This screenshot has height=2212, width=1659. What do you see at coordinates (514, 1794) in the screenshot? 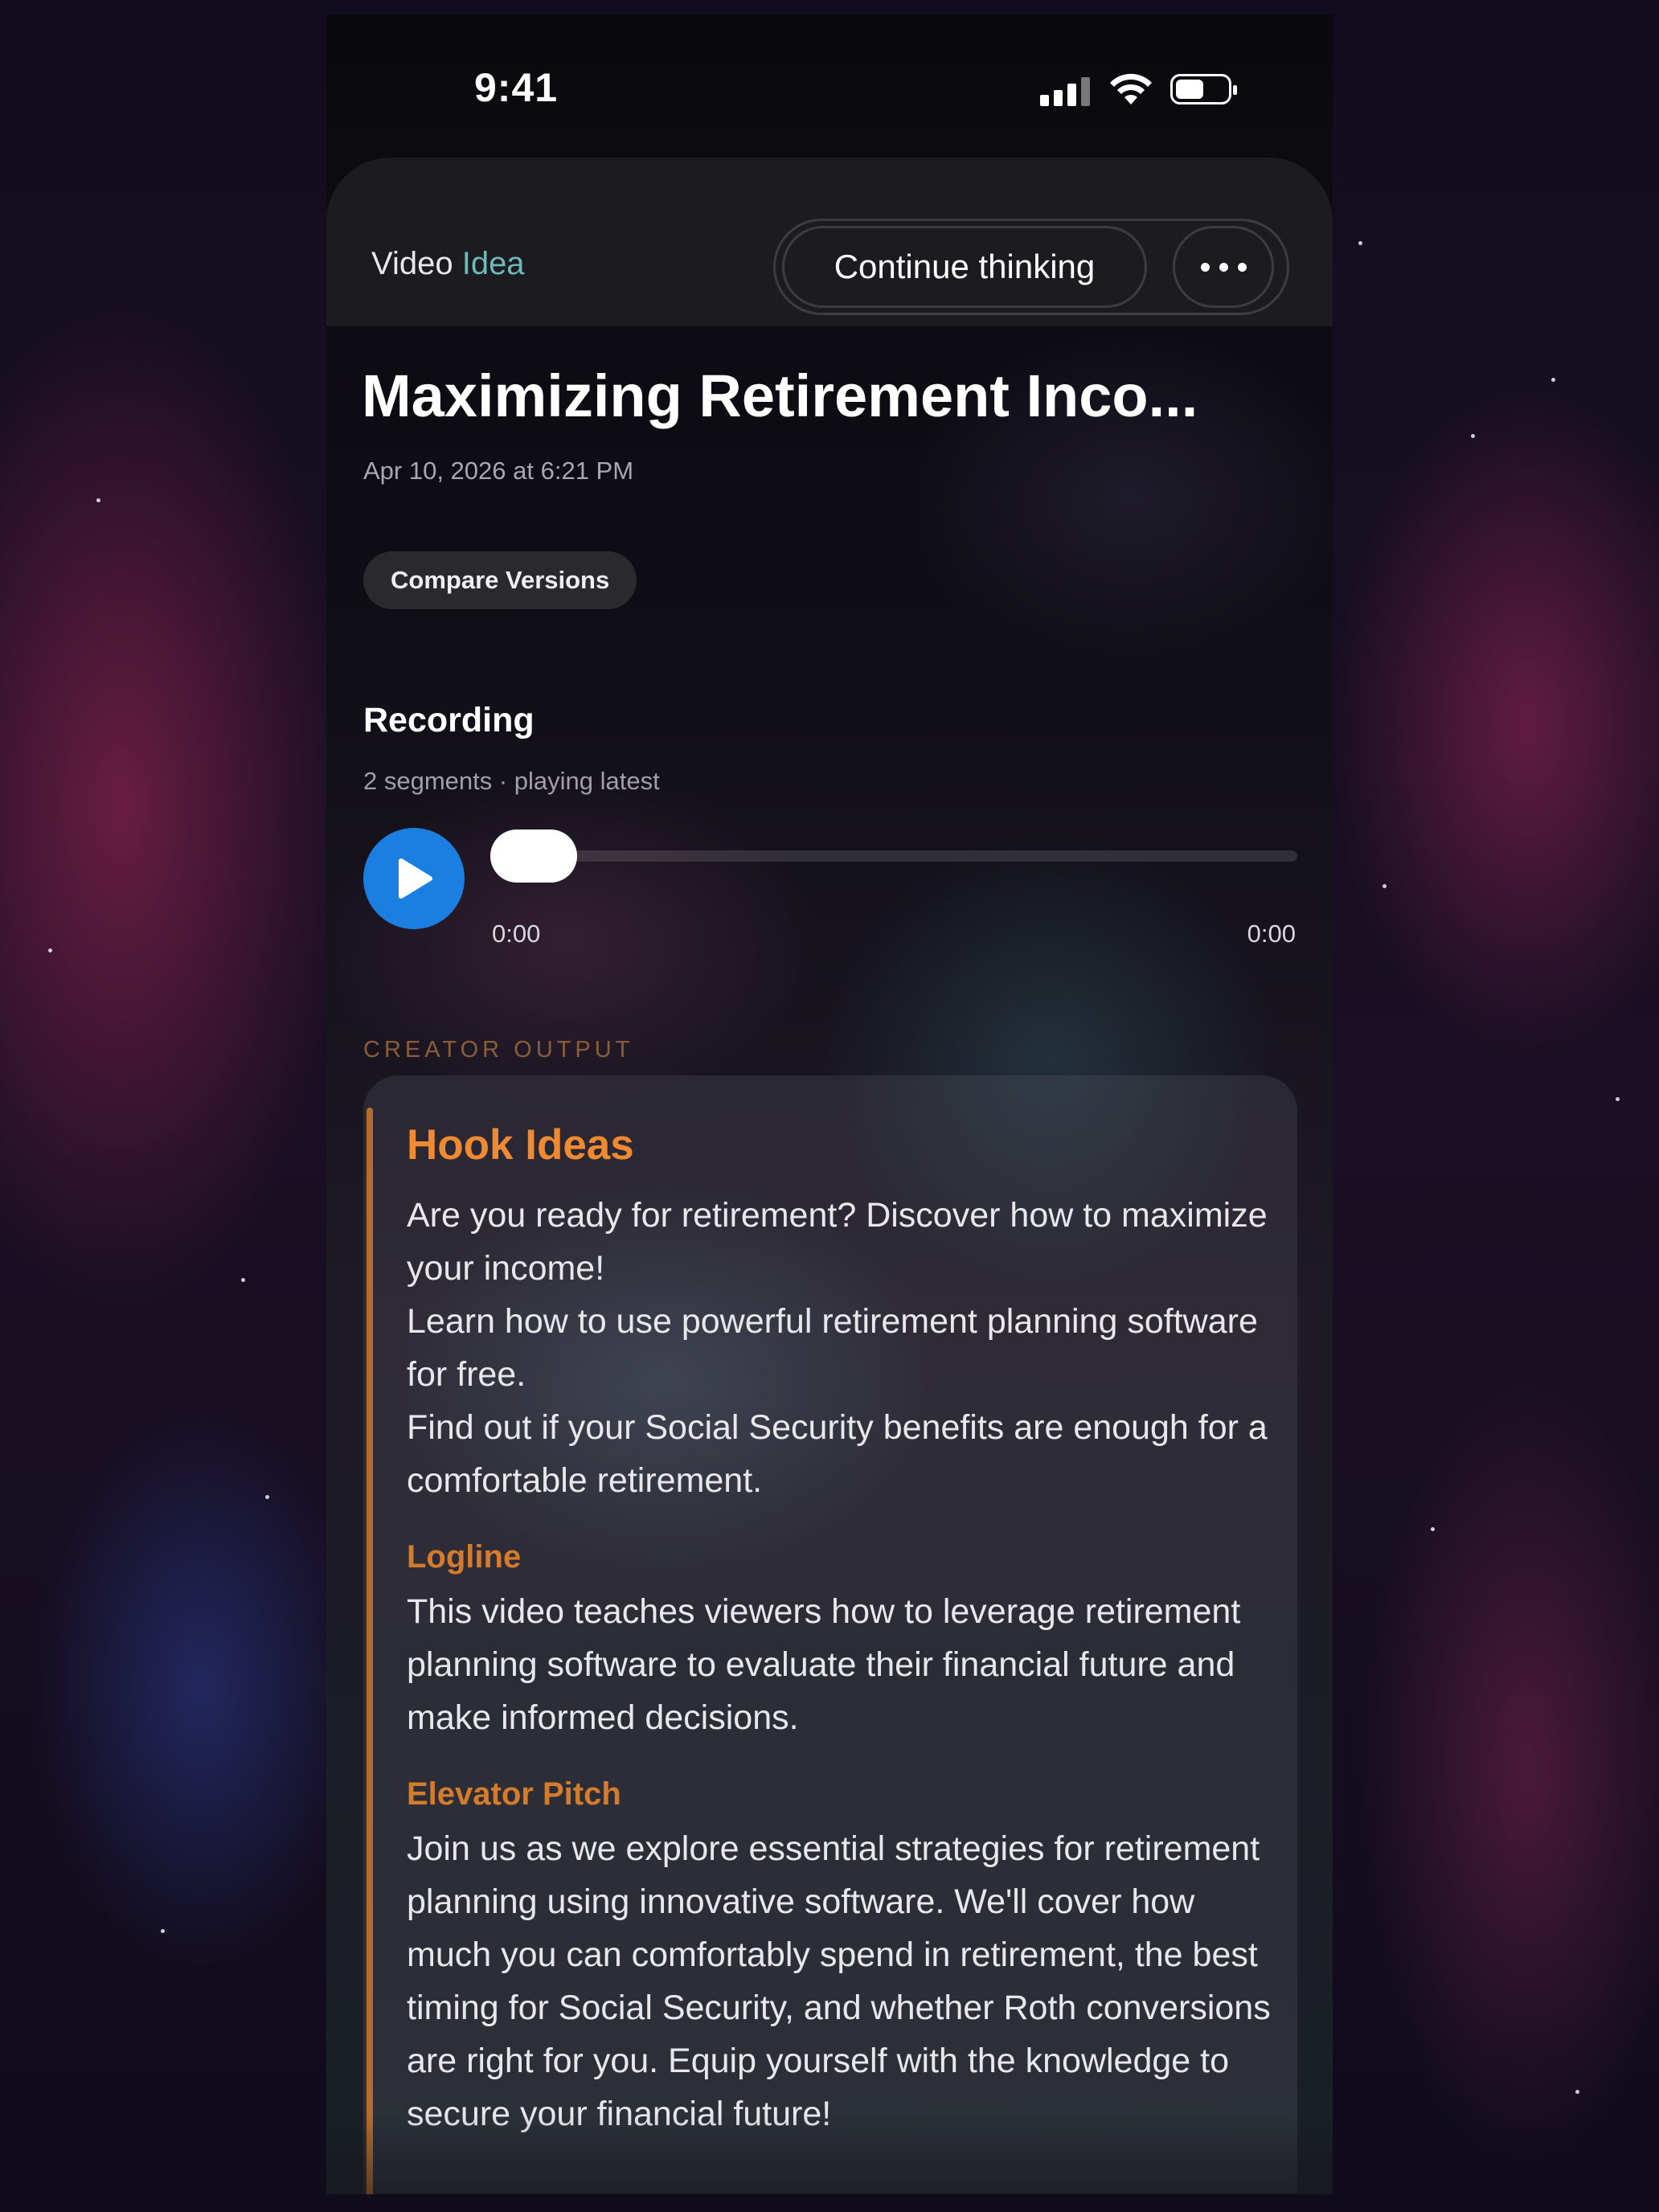
I see `elevator-pitch-heading: Elevator Pitch` at bounding box center [514, 1794].